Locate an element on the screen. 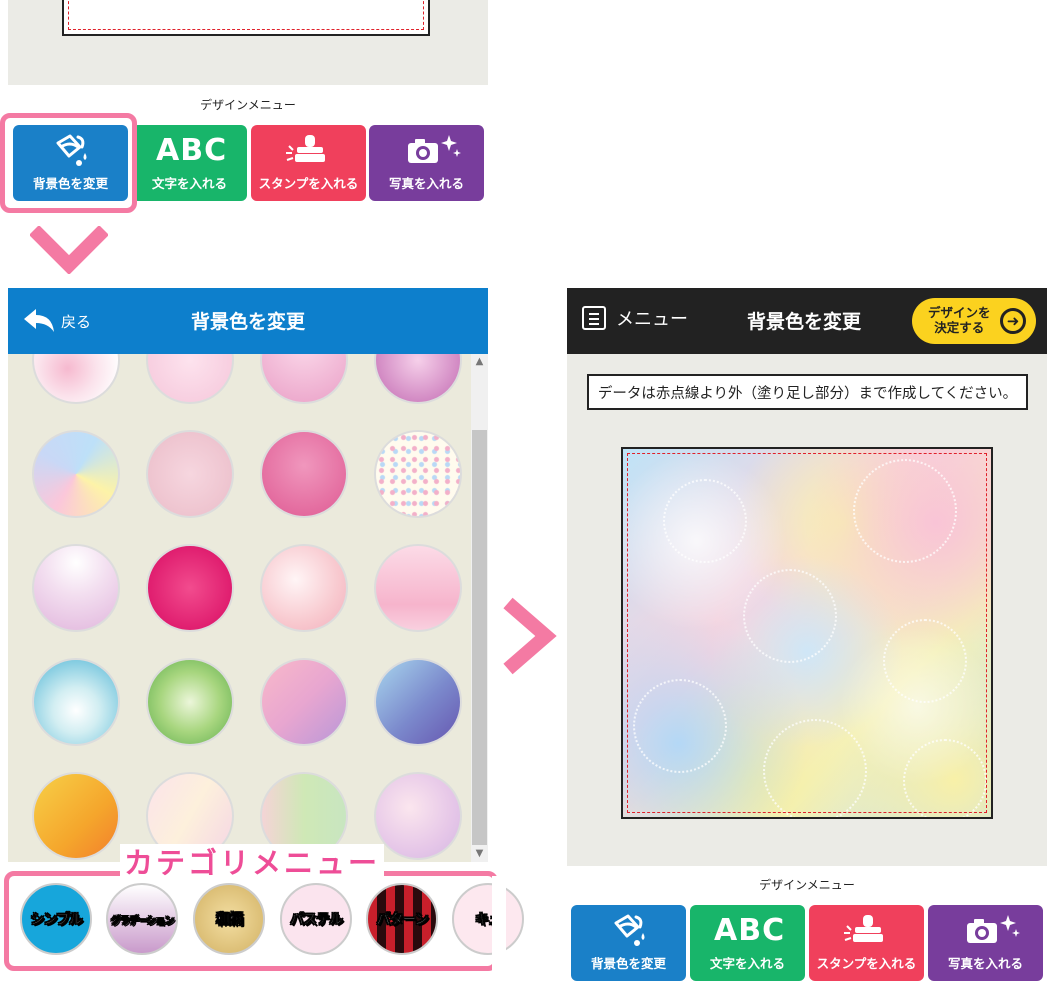 Image resolution: width=1047 pixels, height=981 pixels. finalize-design-button: デザインを 決定する ➜ is located at coordinates (974, 321).